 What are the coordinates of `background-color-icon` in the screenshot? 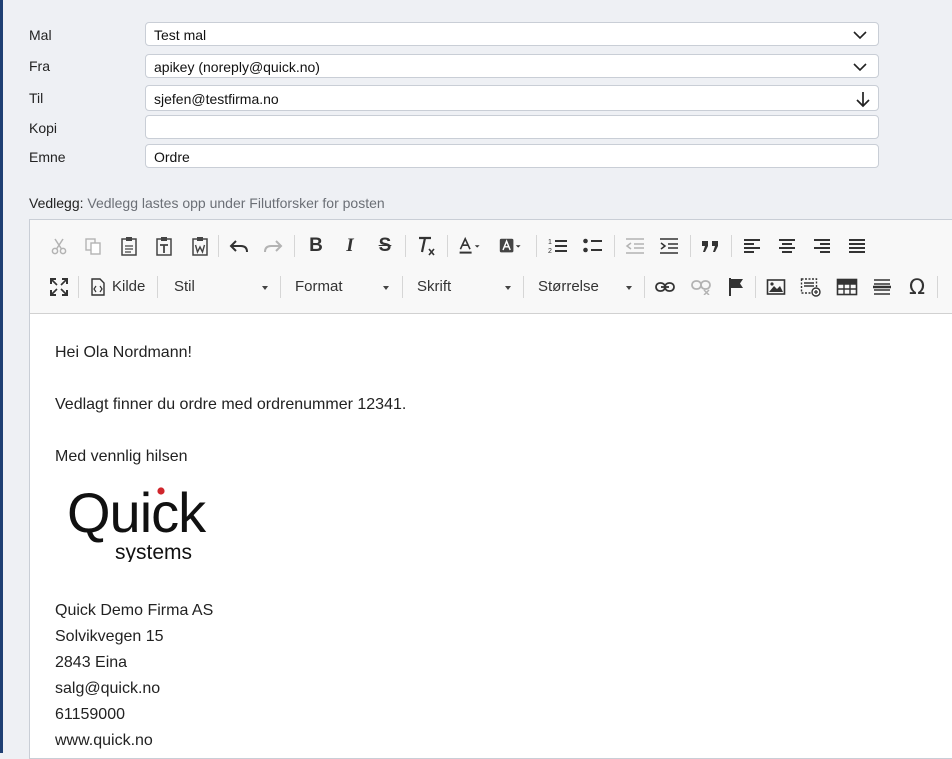 It's located at (511, 246).